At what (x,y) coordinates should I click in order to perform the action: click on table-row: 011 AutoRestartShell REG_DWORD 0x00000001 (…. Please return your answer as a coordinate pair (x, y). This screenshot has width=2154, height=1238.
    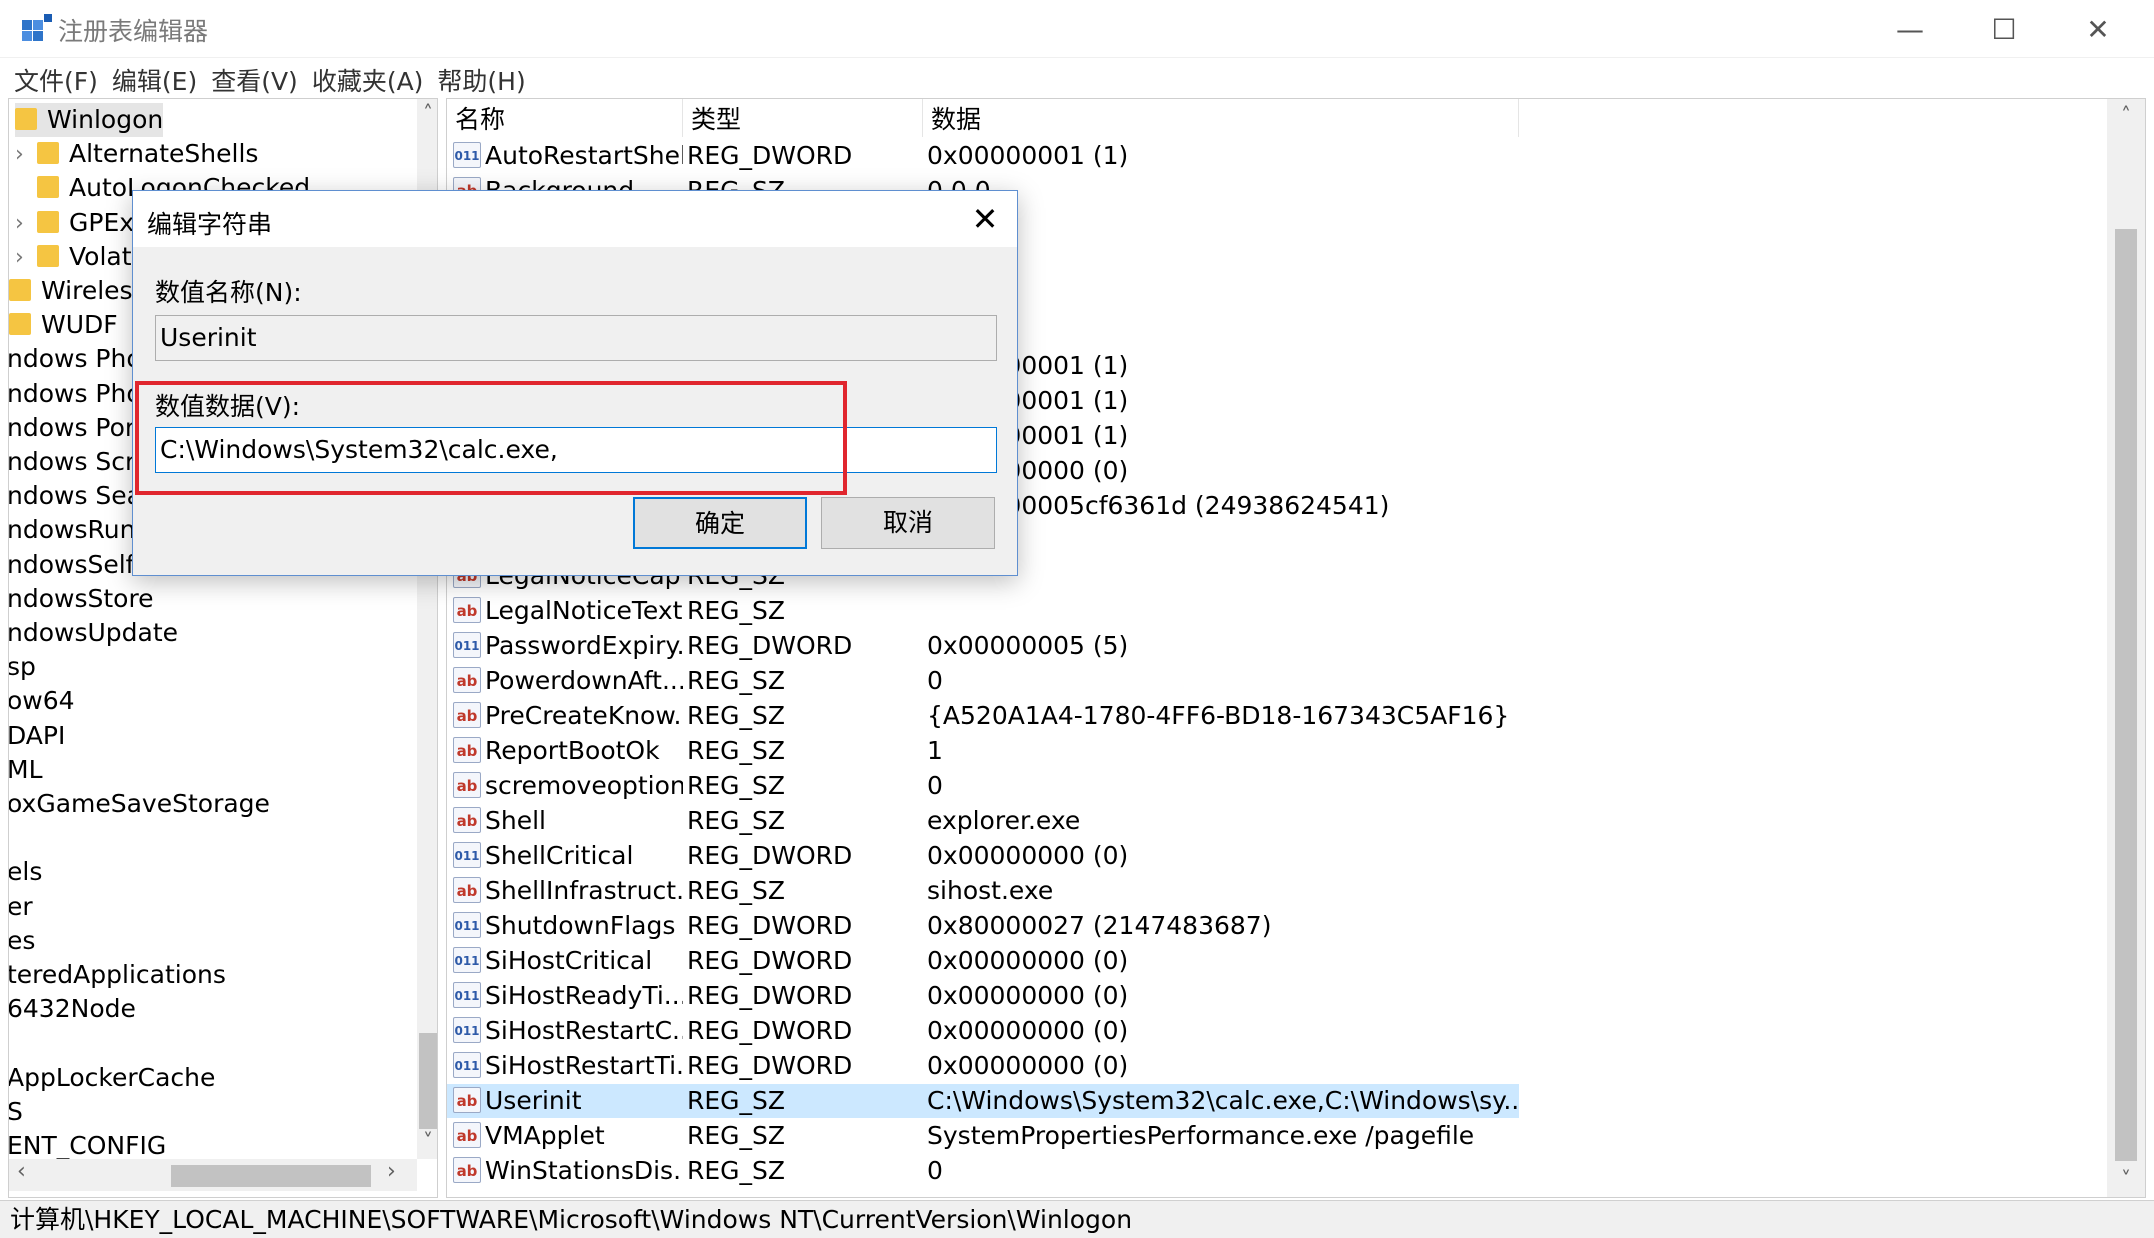
    Looking at the image, I should click on (1277, 156).